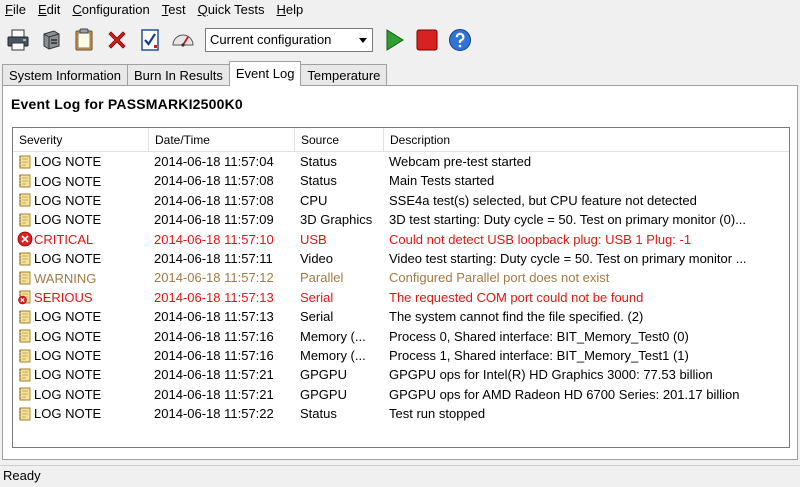 The height and width of the screenshot is (487, 800). I want to click on datetime-cell: 2014-06-18 11:57:10, so click(214, 239).